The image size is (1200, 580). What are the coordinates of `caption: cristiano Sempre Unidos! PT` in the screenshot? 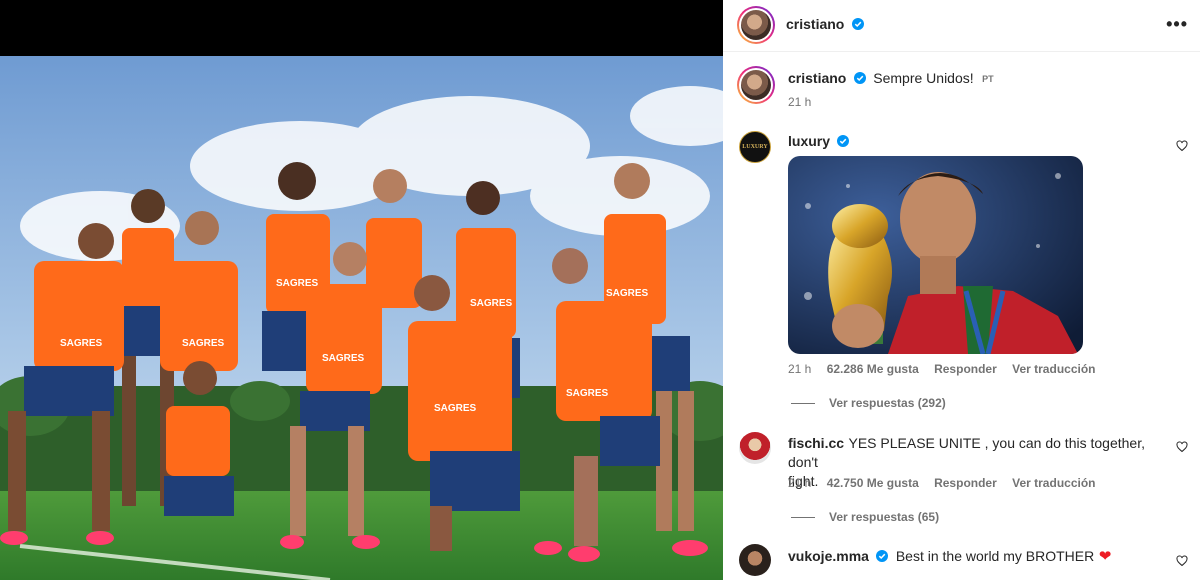 It's located at (891, 79).